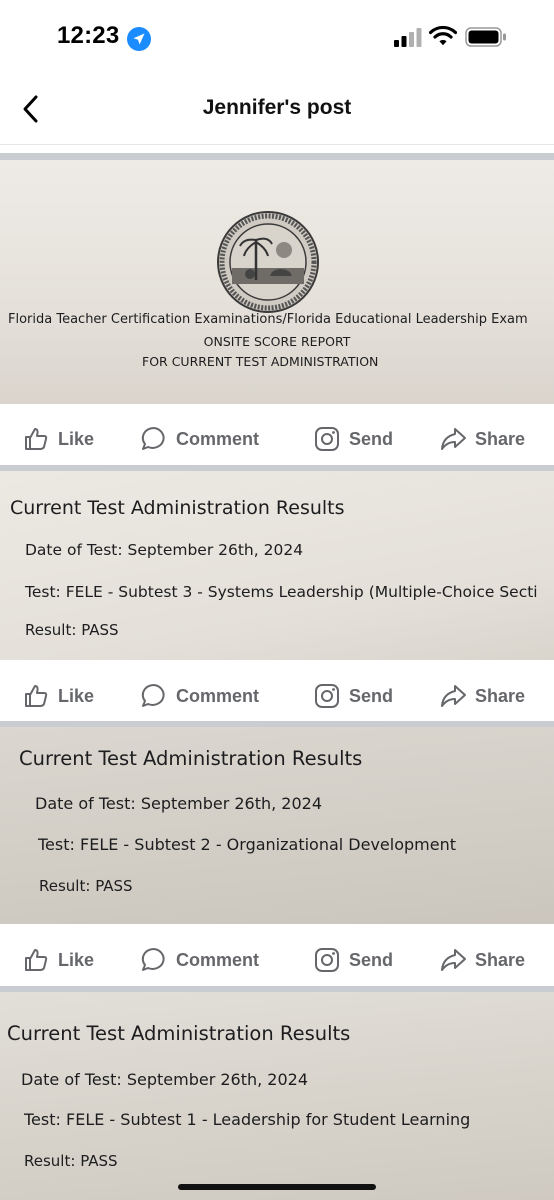 The width and height of the screenshot is (554, 1200). What do you see at coordinates (277, 341) in the screenshot?
I see `report-header-line2: ONSITE SCORE REPORT` at bounding box center [277, 341].